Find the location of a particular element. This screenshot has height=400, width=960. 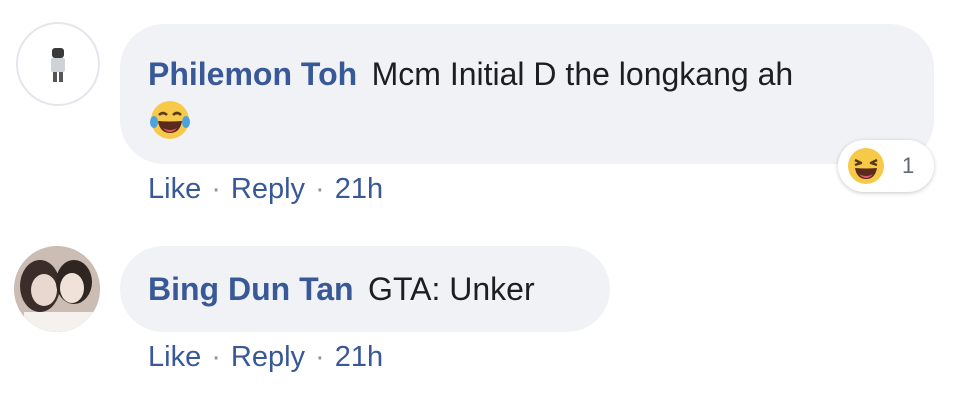

avatar-figure-icon is located at coordinates (58, 65).